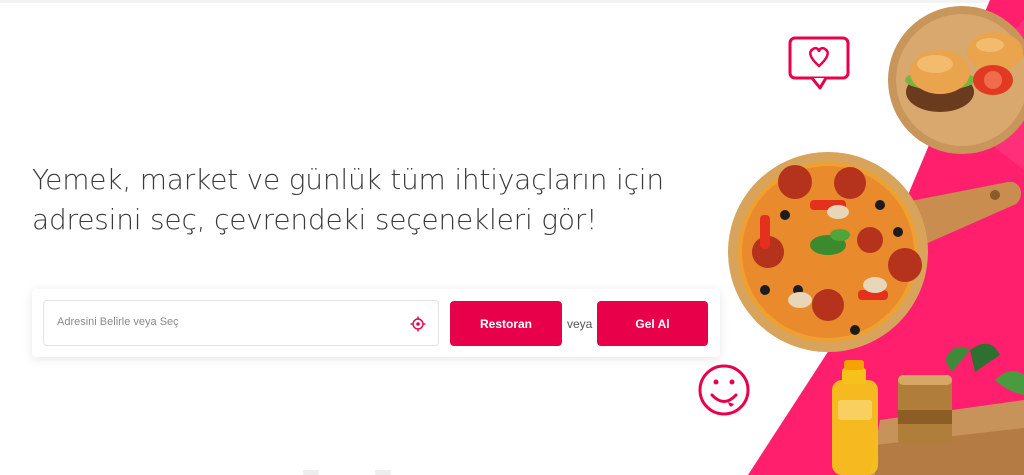  What do you see at coordinates (506, 323) in the screenshot?
I see `restoran-button: Restoran` at bounding box center [506, 323].